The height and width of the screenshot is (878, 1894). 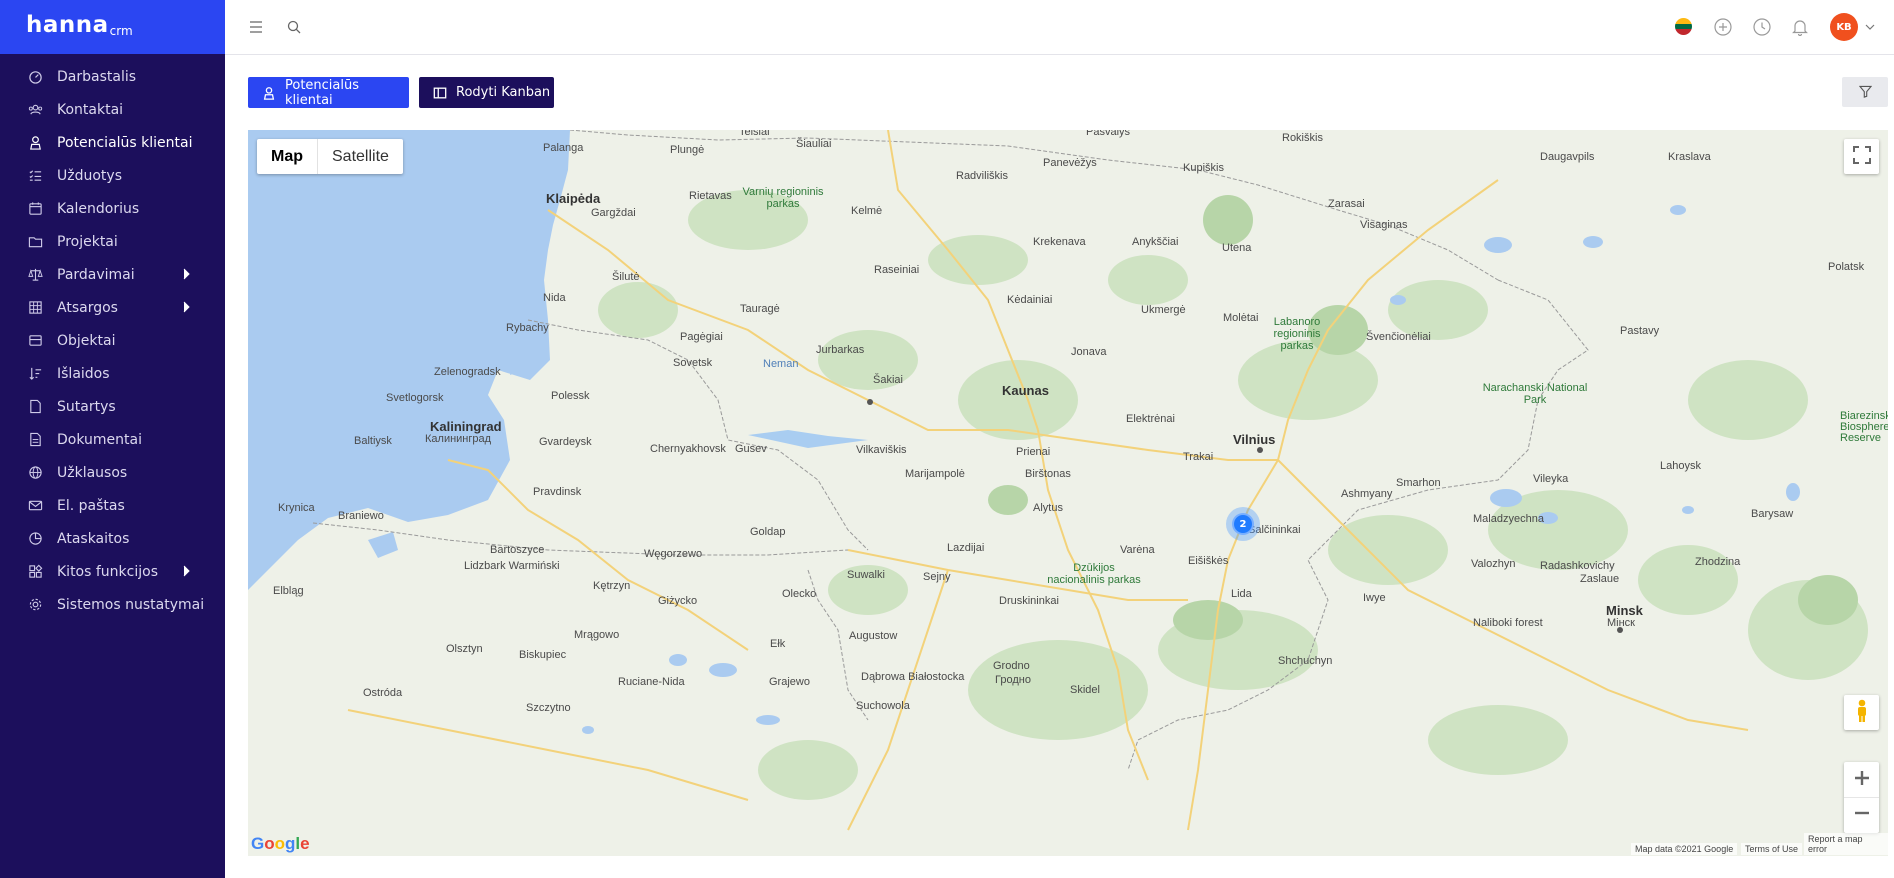 What do you see at coordinates (966, 548) in the screenshot?
I see `map-label-lazdijai: Lazdijai` at bounding box center [966, 548].